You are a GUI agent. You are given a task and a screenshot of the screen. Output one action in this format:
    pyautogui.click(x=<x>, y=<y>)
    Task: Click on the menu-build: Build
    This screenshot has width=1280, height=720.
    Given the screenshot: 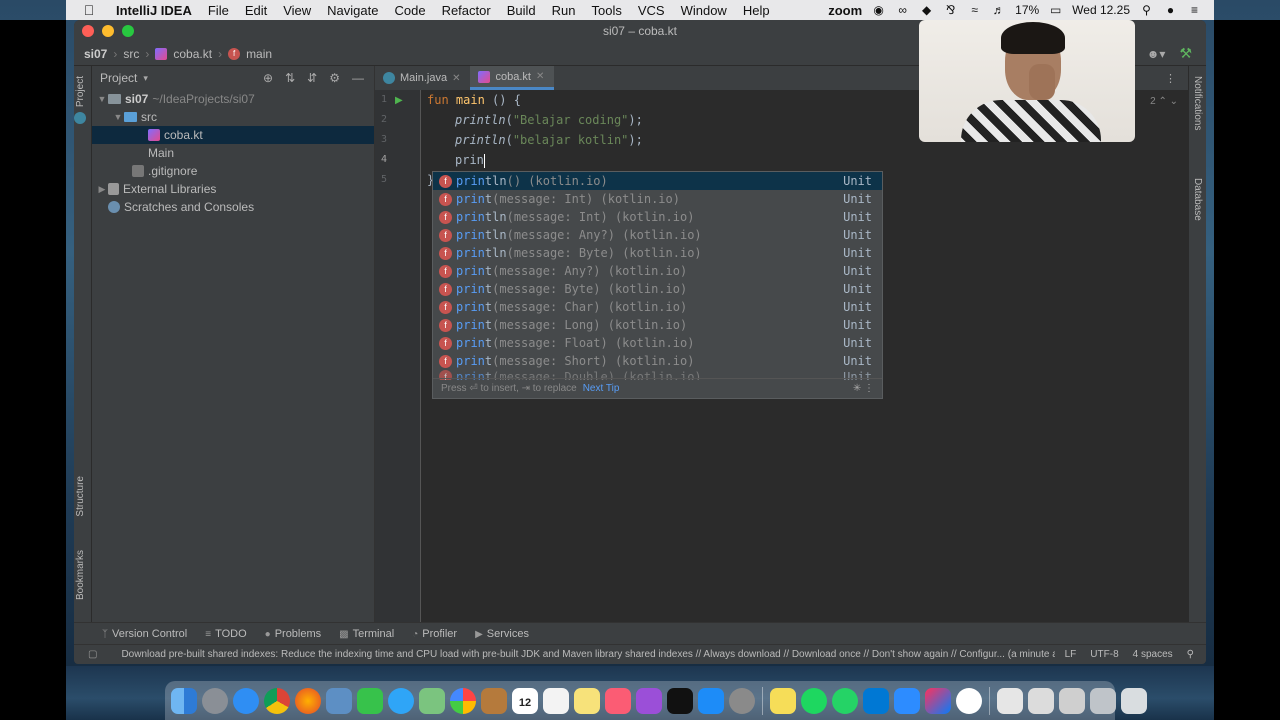 What is the action you would take?
    pyautogui.click(x=521, y=10)
    